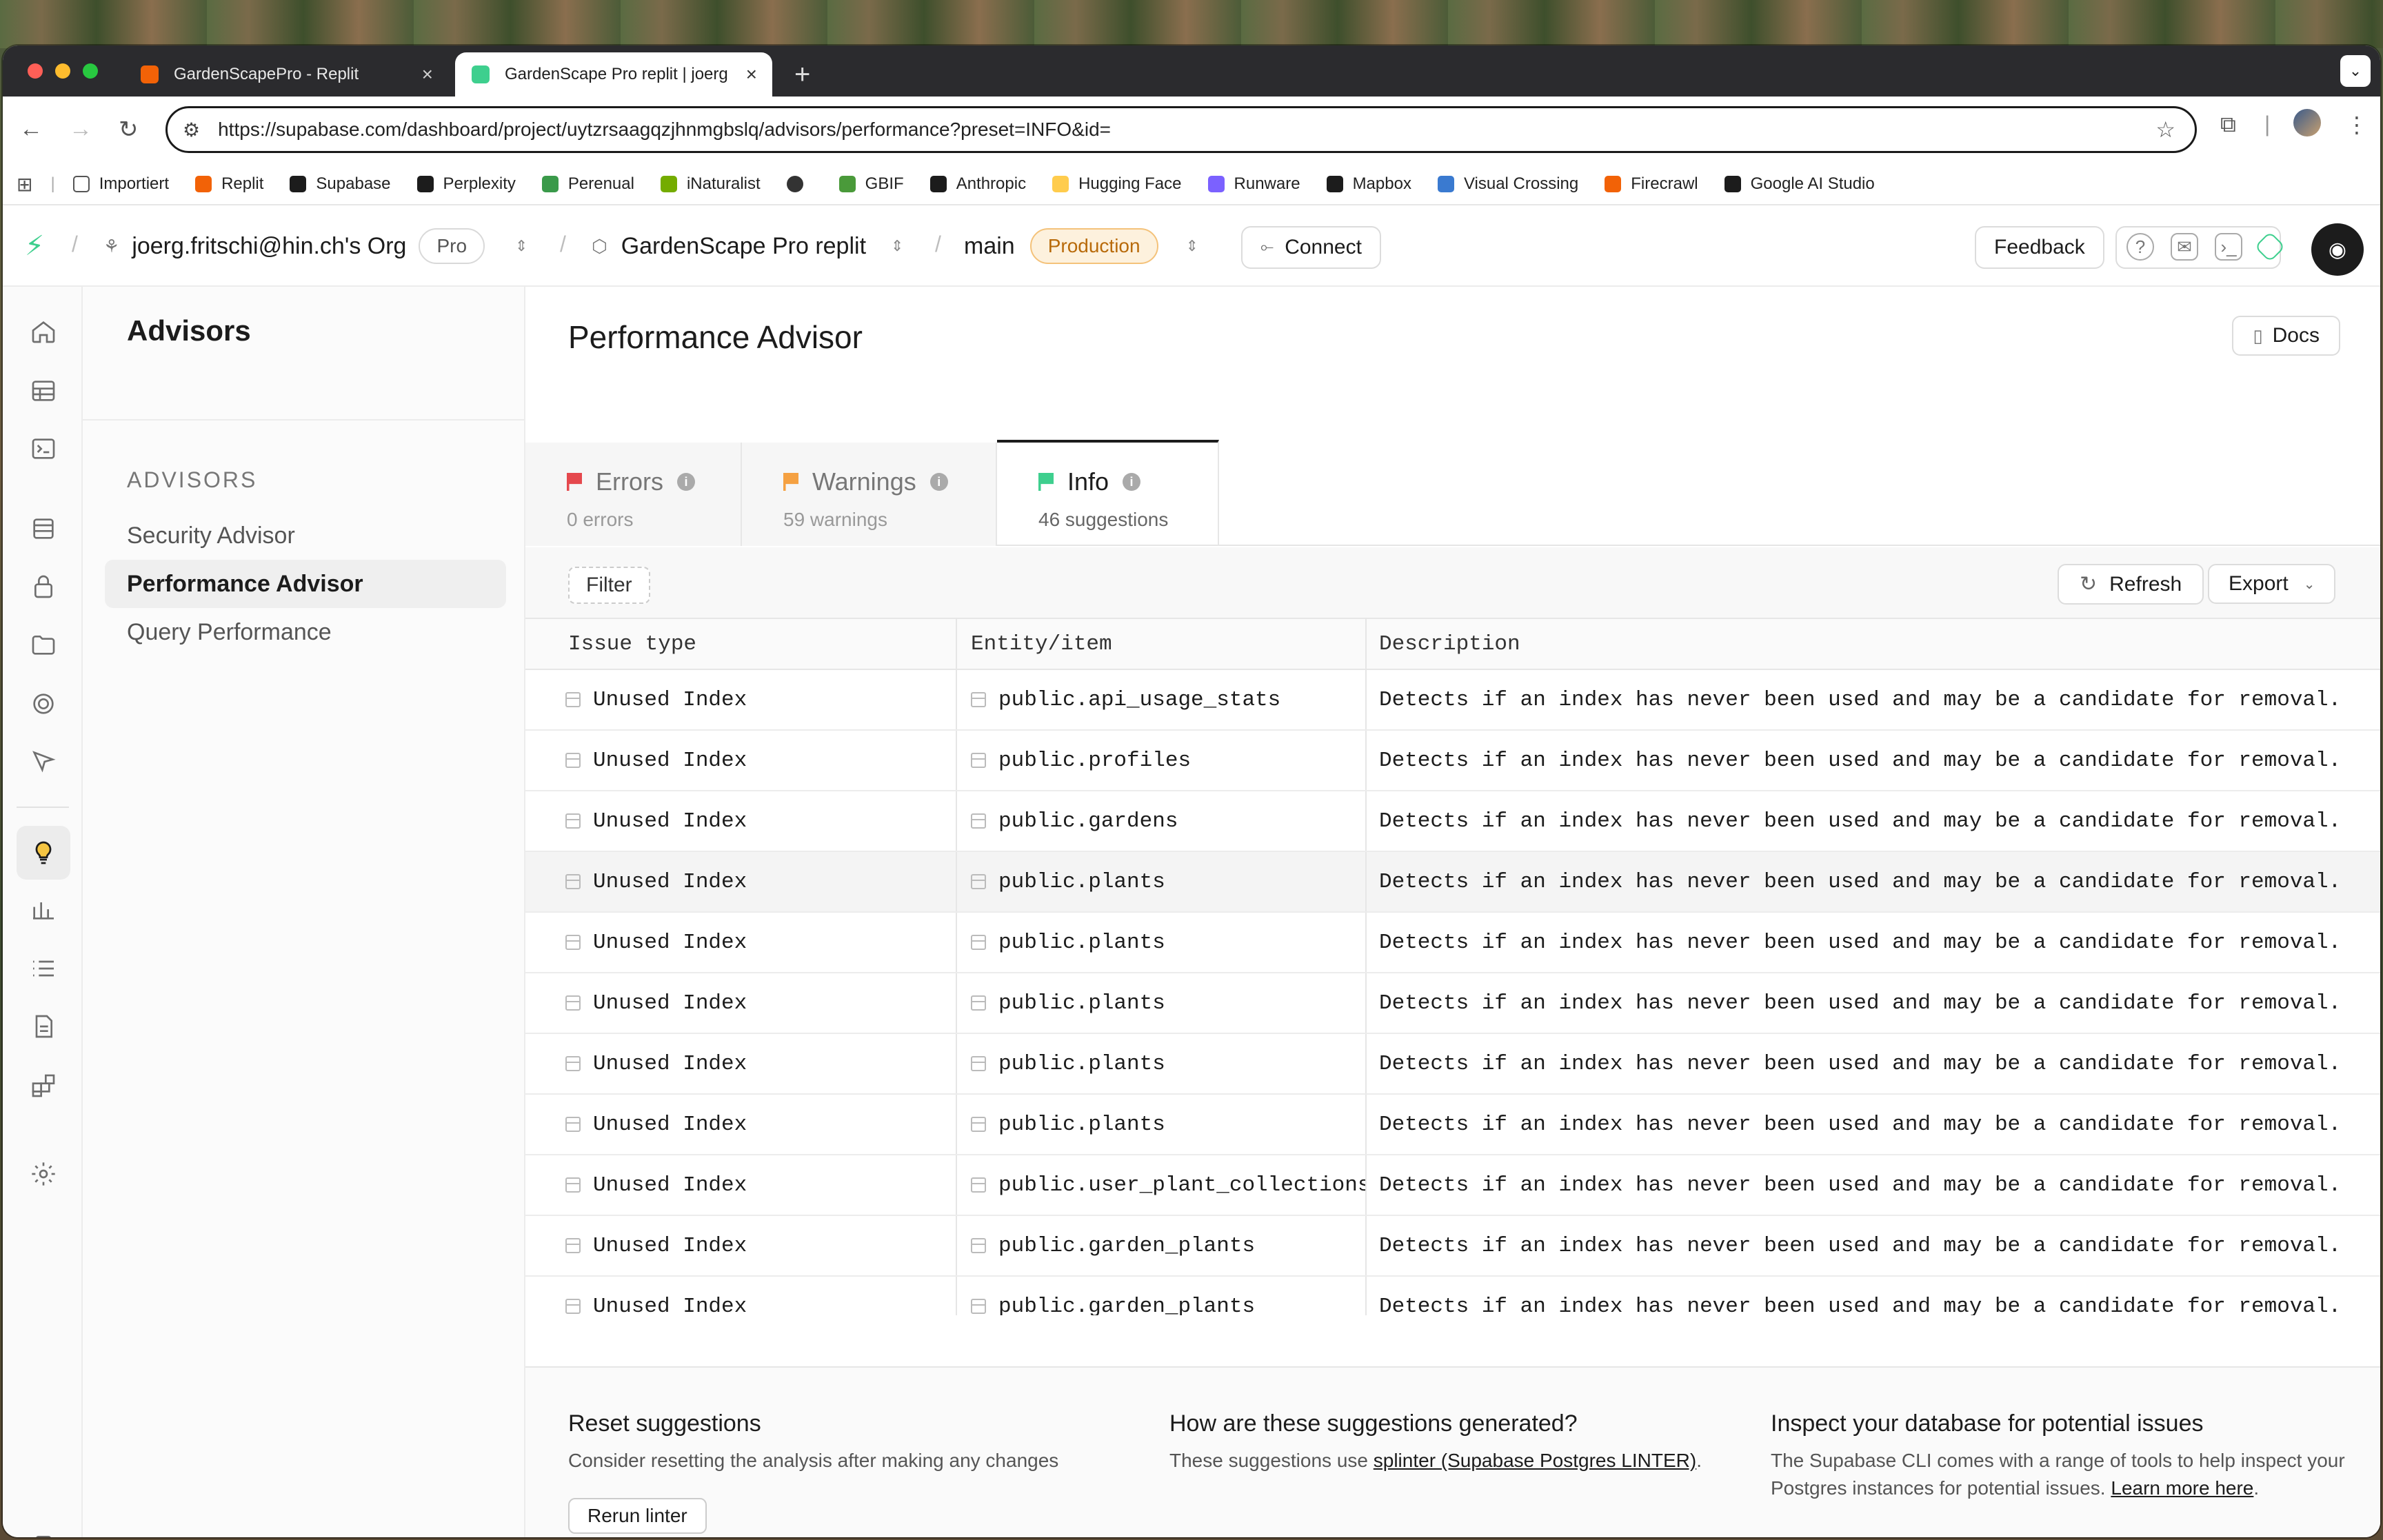 The height and width of the screenshot is (1540, 2383). I want to click on help-icon: ?, so click(2140, 247).